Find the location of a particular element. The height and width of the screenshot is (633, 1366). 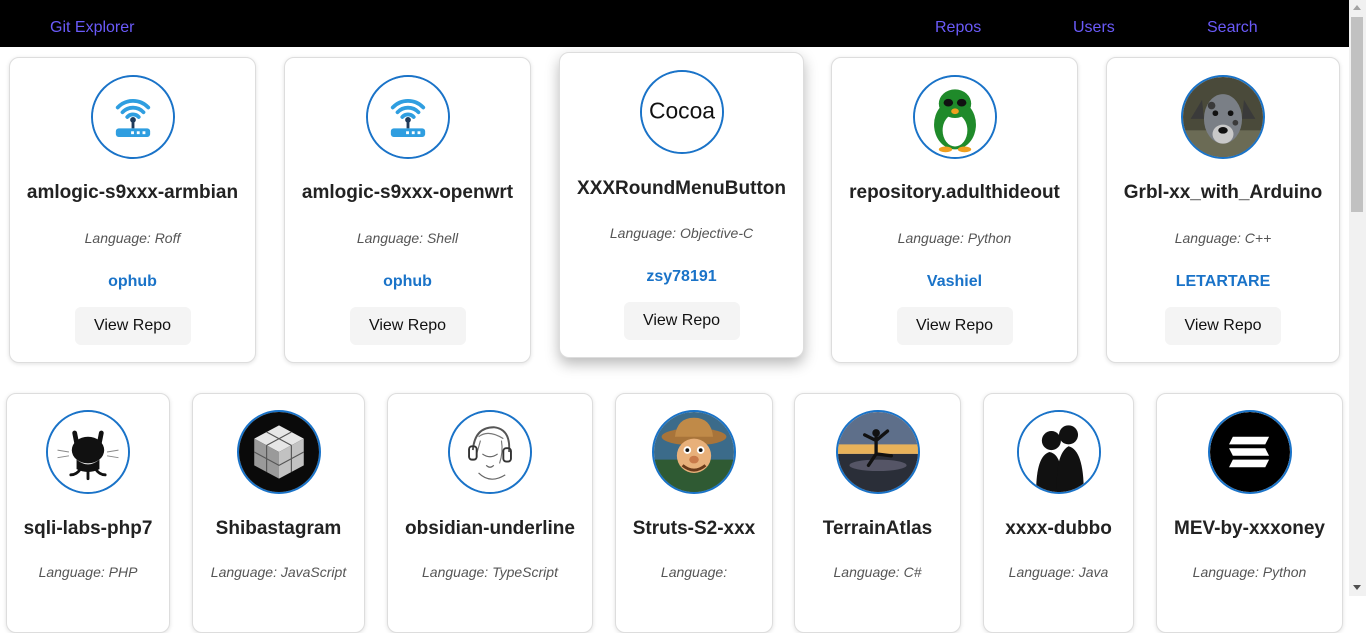

brand-link: Git Explorer is located at coordinates (92, 28).